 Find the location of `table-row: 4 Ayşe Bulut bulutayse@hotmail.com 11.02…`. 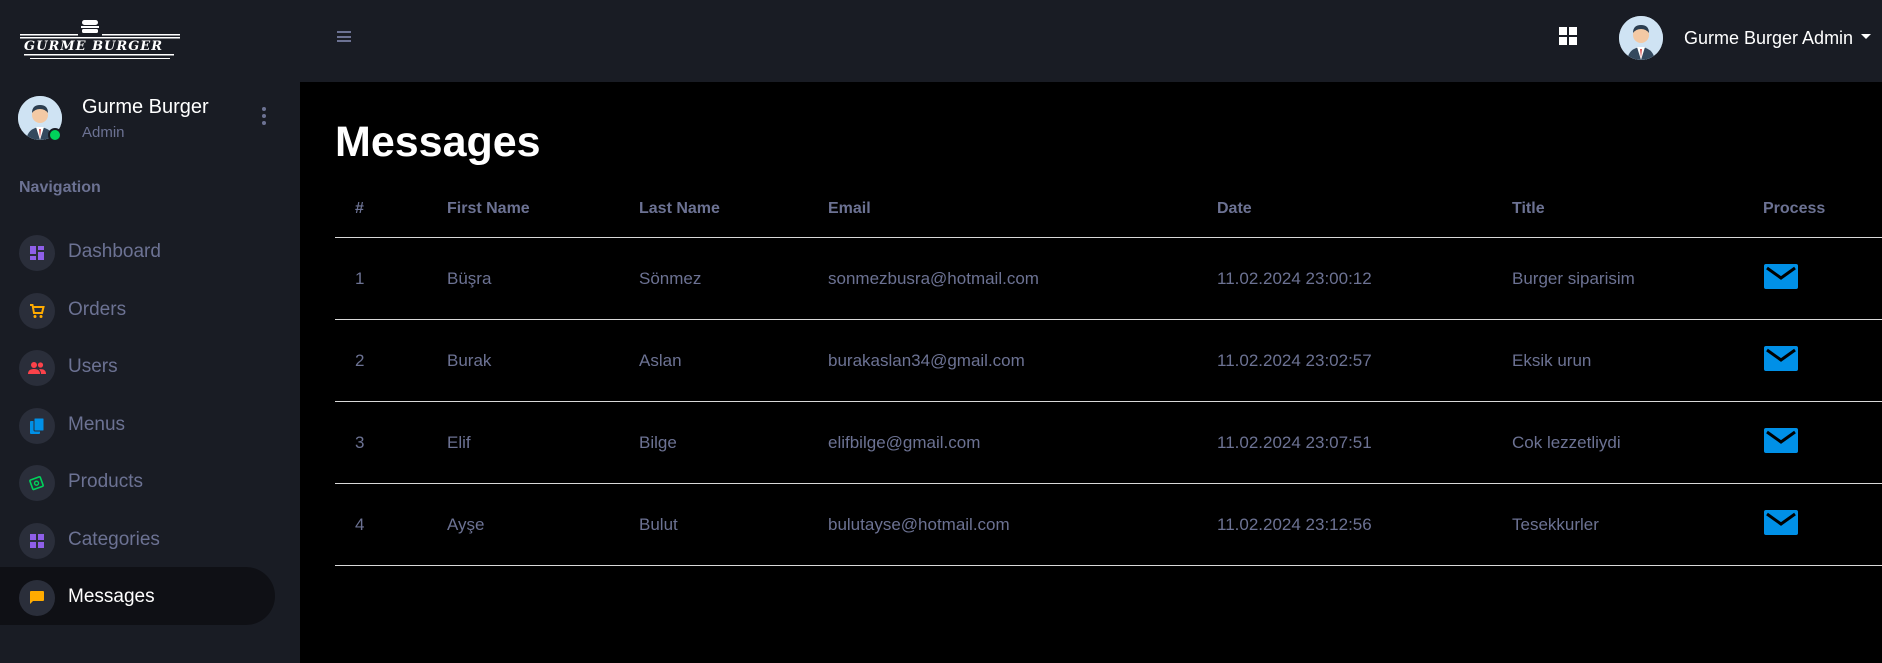

table-row: 4 Ayşe Bulut bulutayse@hotmail.com 11.02… is located at coordinates (1108, 524).